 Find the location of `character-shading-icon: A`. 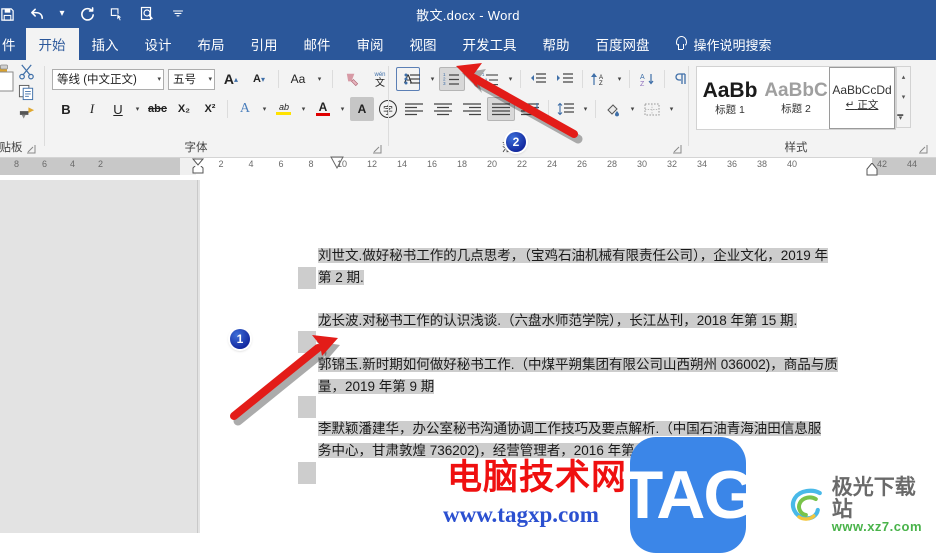

character-shading-icon: A is located at coordinates (361, 109).